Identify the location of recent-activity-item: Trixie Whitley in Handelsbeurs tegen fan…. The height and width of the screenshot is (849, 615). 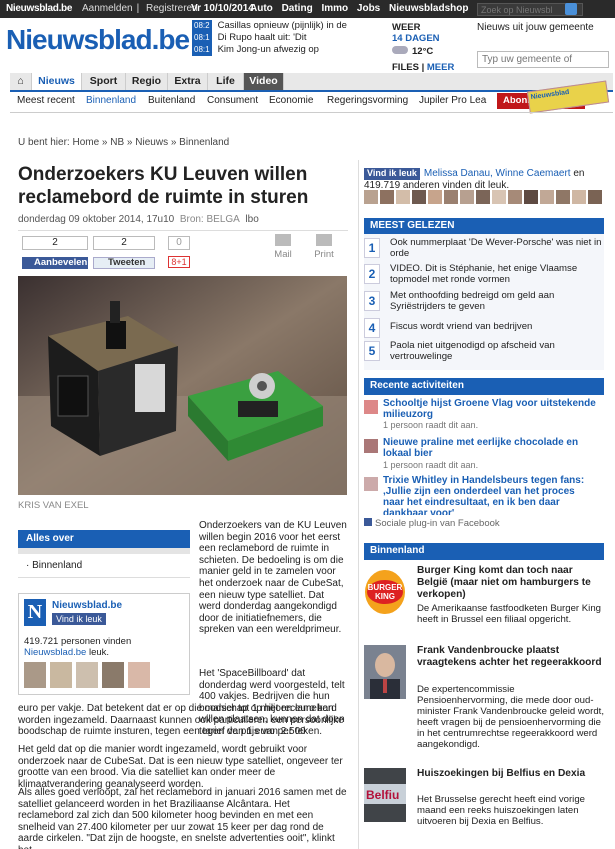
(484, 495).